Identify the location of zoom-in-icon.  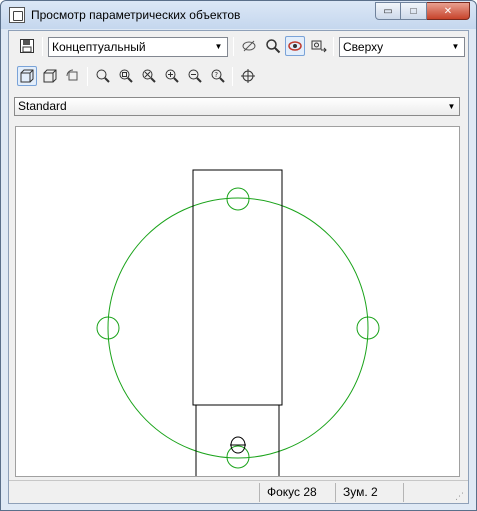
(172, 76).